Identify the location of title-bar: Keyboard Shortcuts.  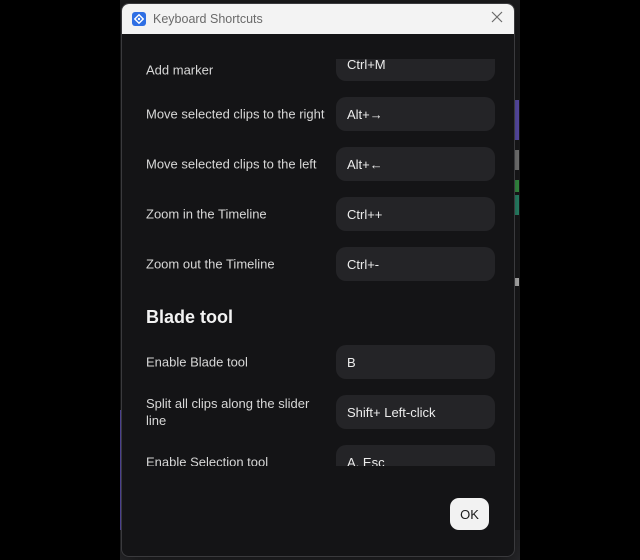
(318, 19).